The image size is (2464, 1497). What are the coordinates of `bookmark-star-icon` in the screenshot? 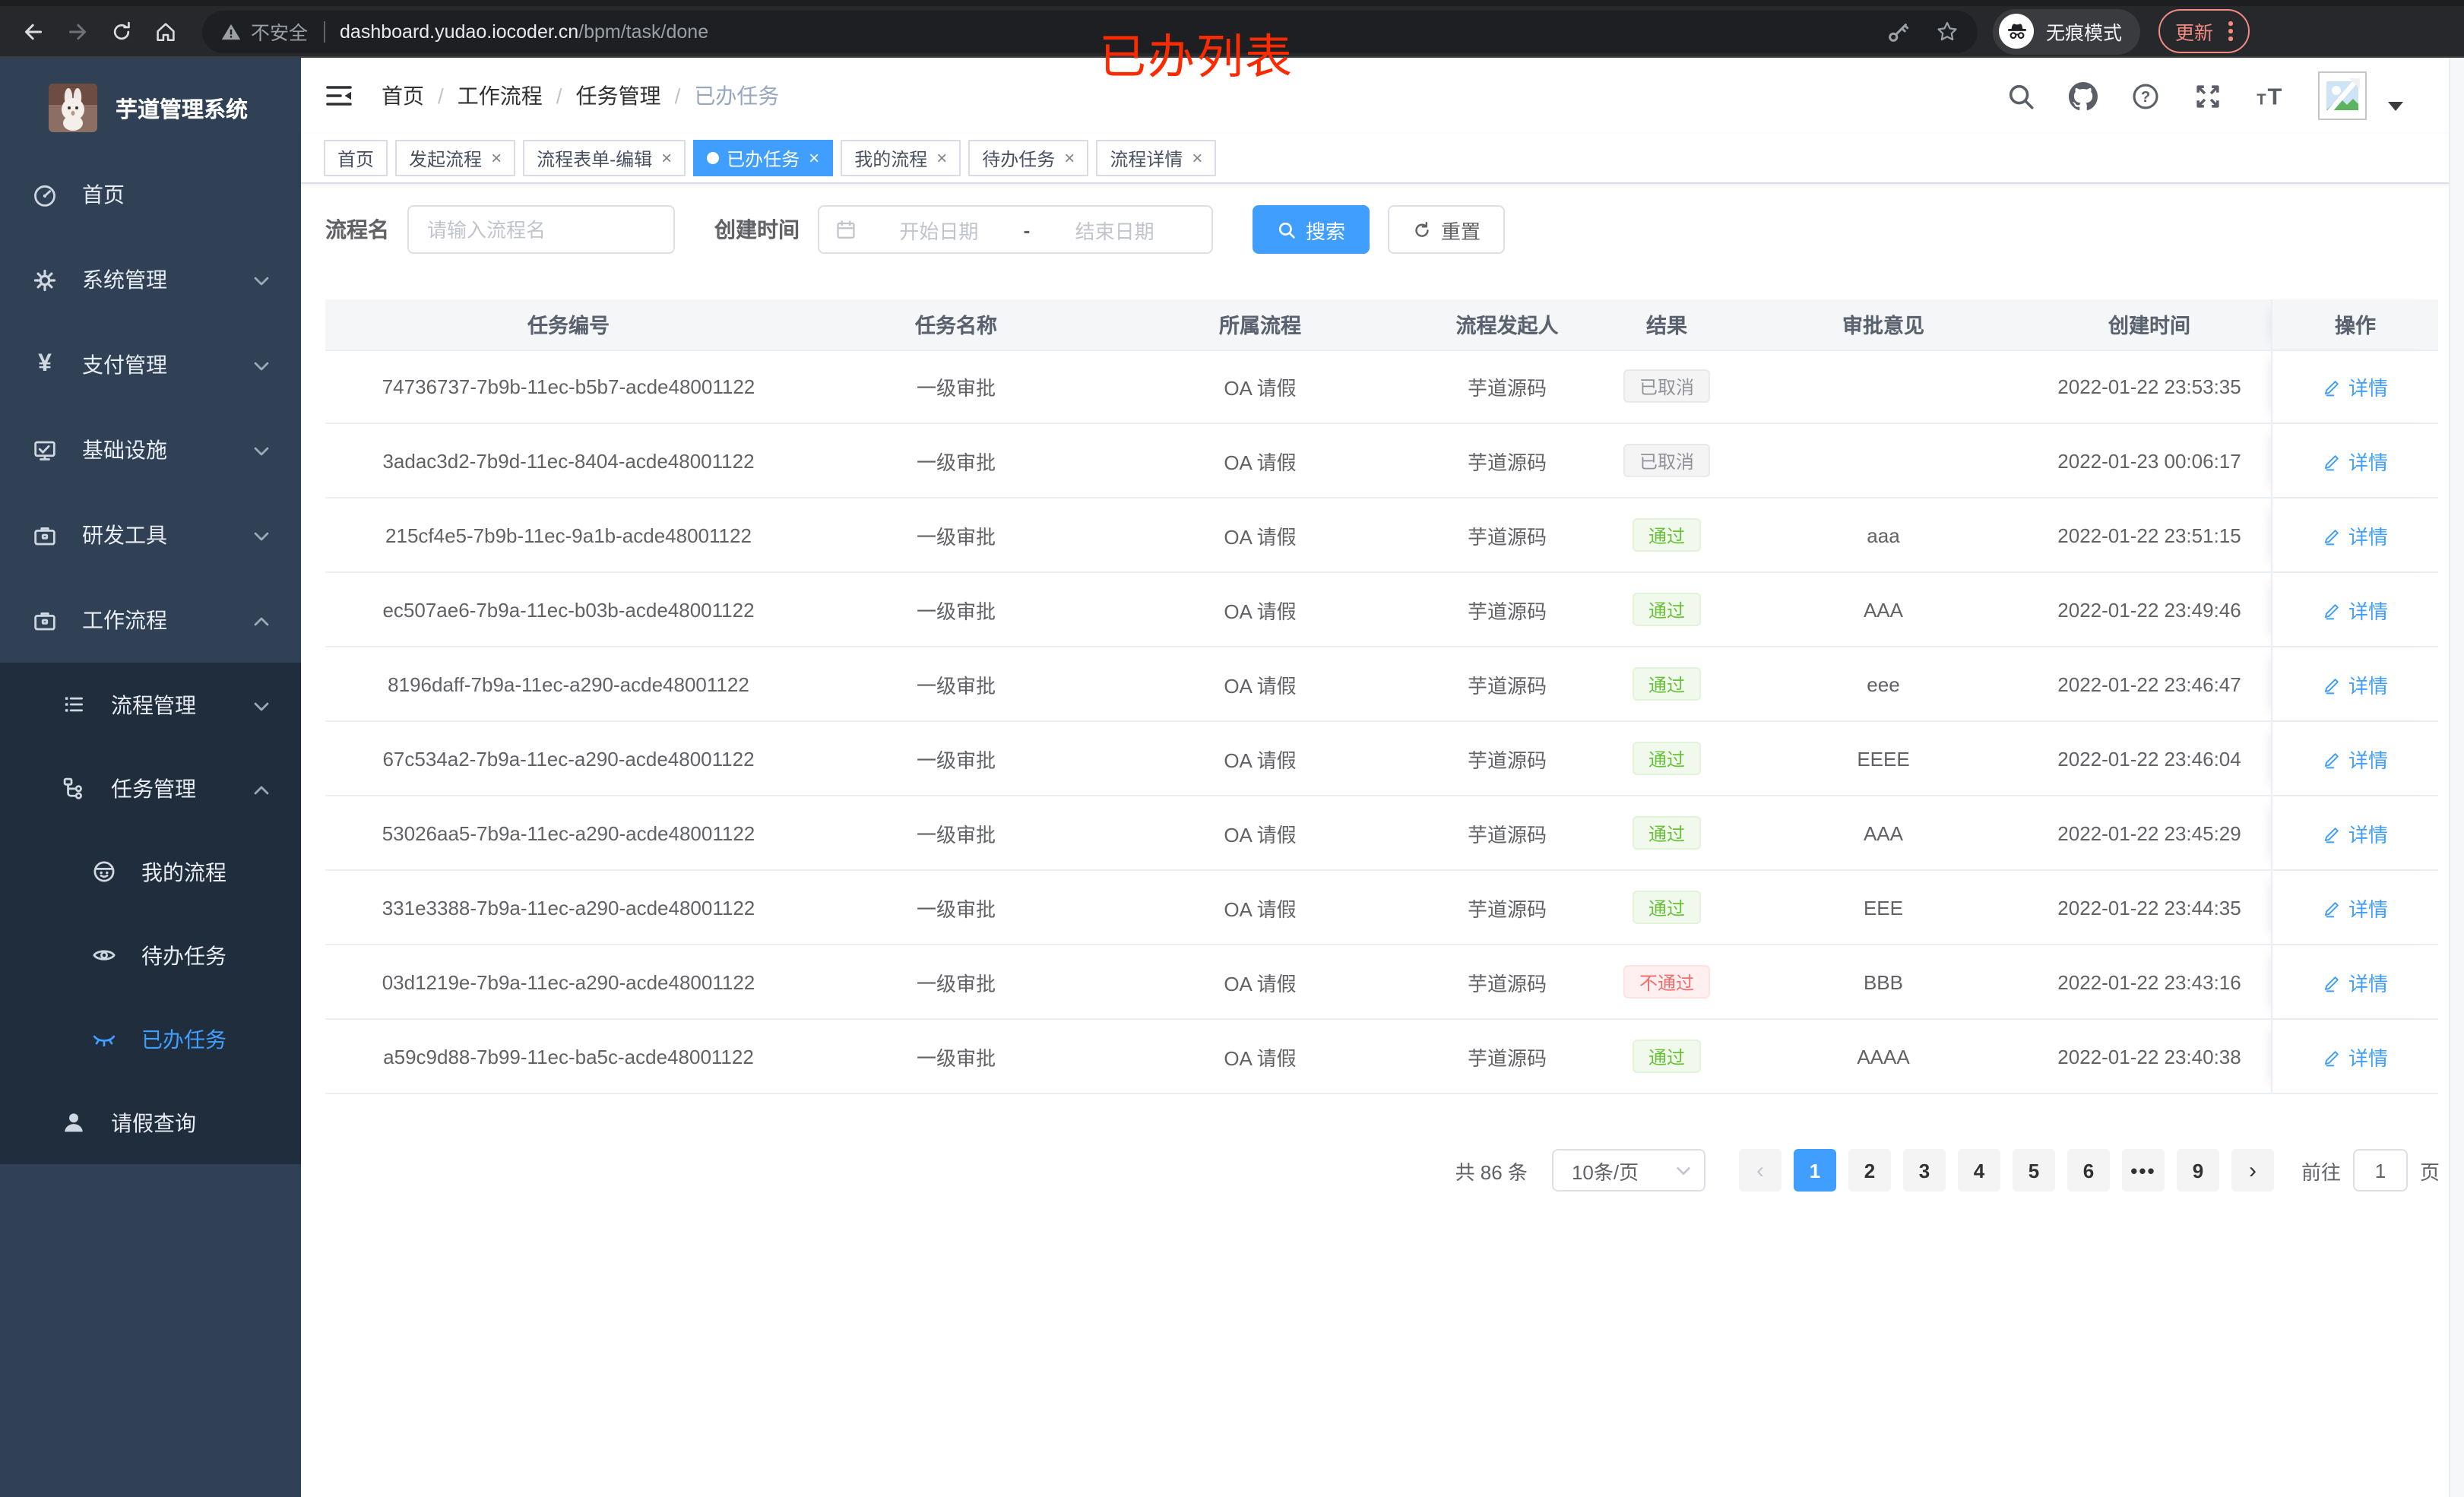 It's located at (1947, 31).